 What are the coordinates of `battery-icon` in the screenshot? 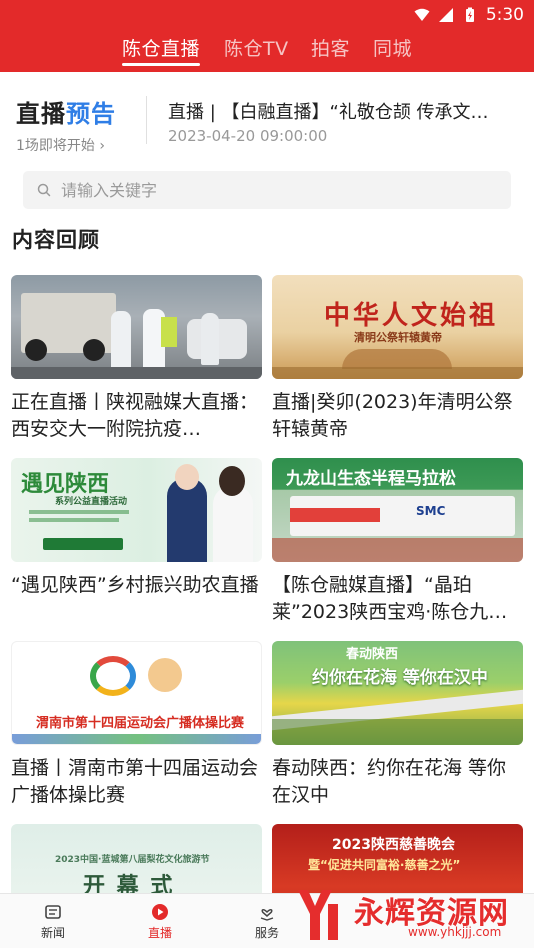 It's located at (469, 14).